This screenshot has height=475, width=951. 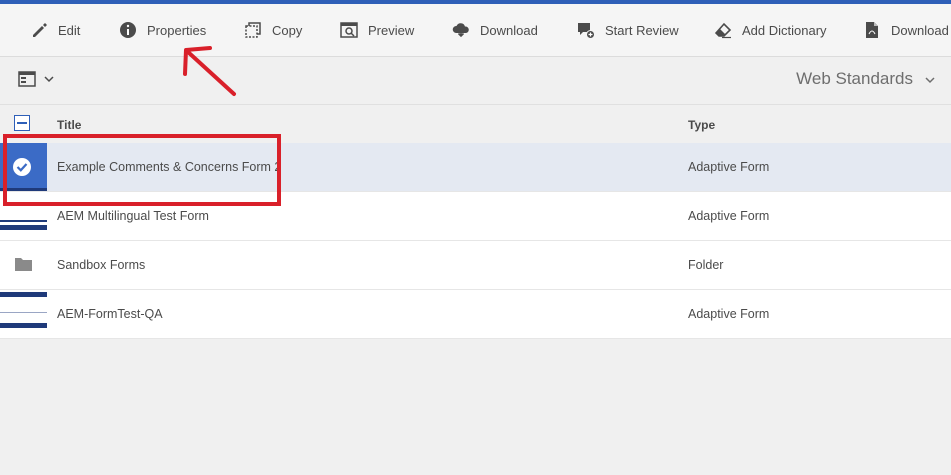 What do you see at coordinates (110, 314) in the screenshot?
I see `row-title: AEM-FormTest-QA` at bounding box center [110, 314].